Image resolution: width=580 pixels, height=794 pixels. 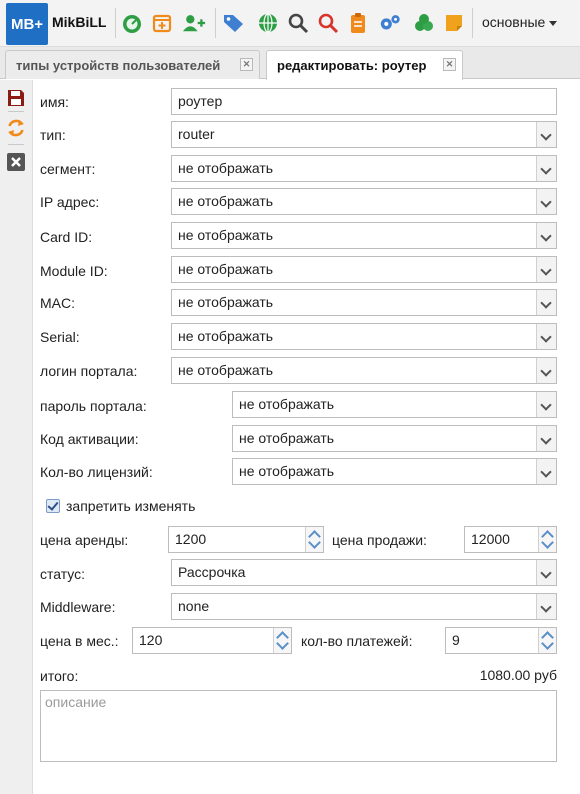 What do you see at coordinates (79, 22) in the screenshot?
I see `brand-name: MikBiLL` at bounding box center [79, 22].